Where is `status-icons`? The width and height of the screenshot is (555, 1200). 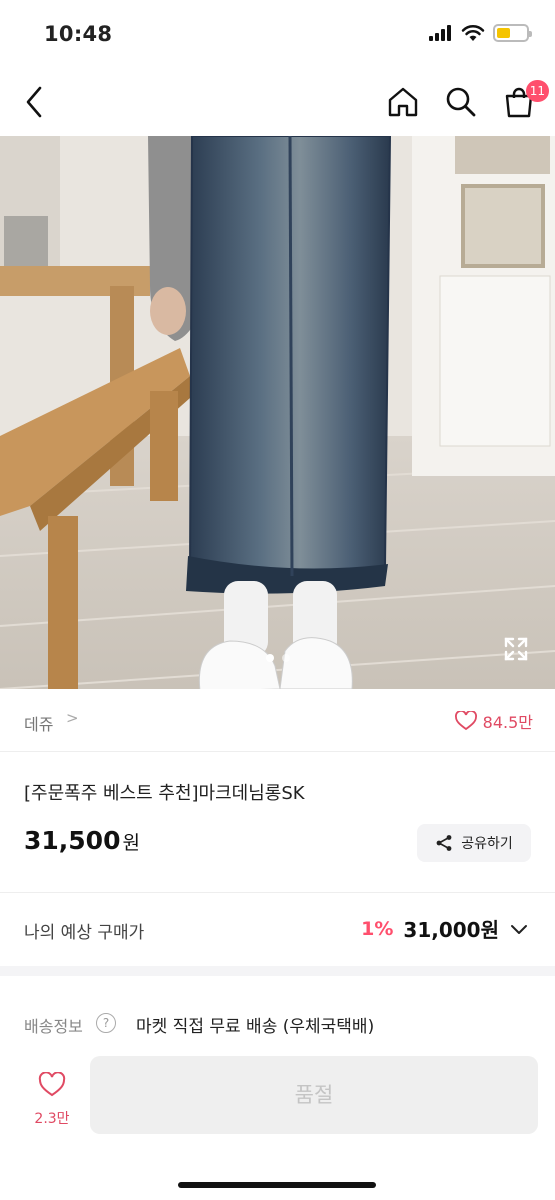
status-icons is located at coordinates (480, 33).